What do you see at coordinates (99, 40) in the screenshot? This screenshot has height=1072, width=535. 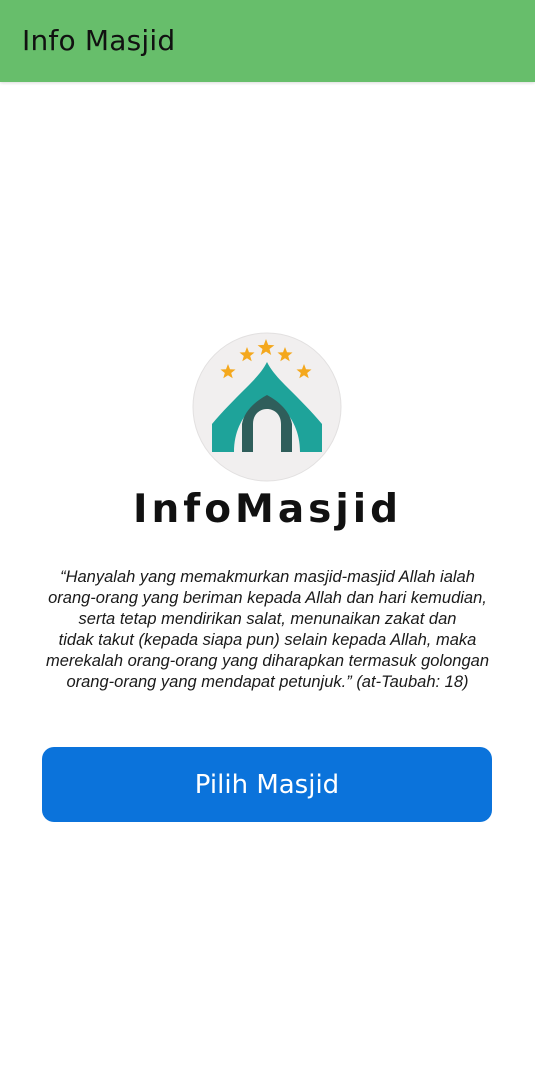 I see `app-title: Info Masjid` at bounding box center [99, 40].